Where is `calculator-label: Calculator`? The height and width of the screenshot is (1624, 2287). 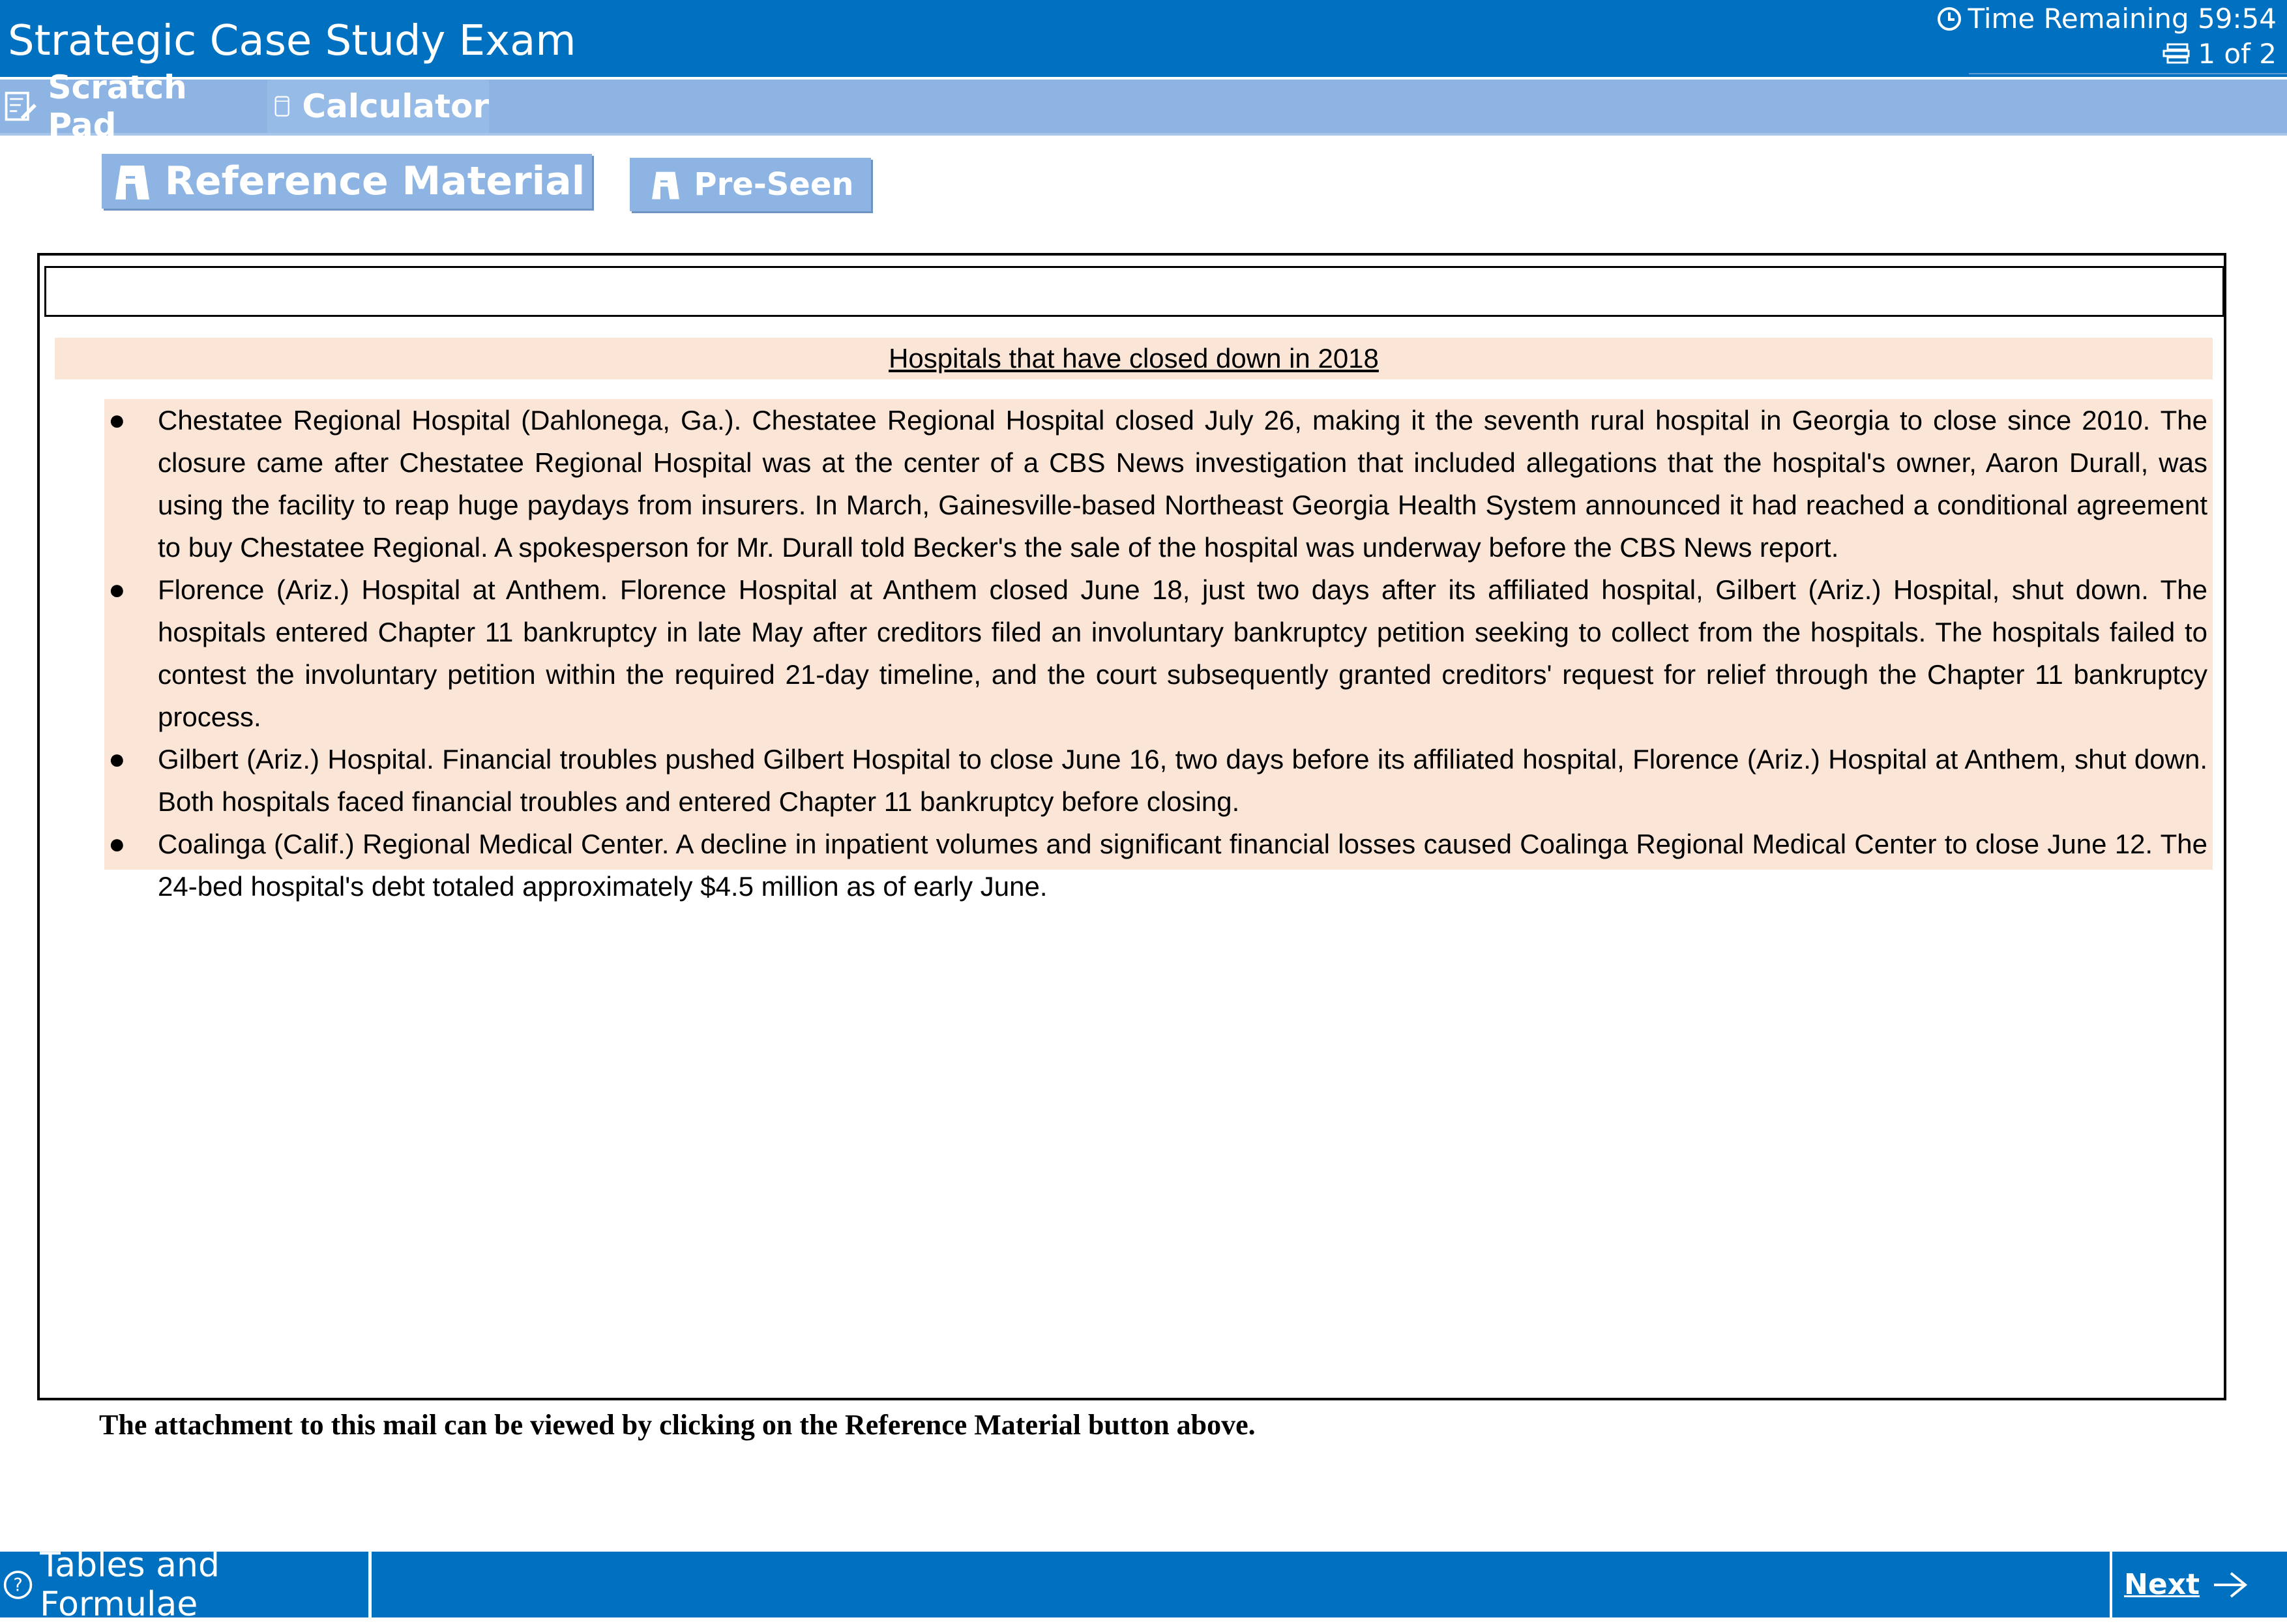 calculator-label: Calculator is located at coordinates (395, 106).